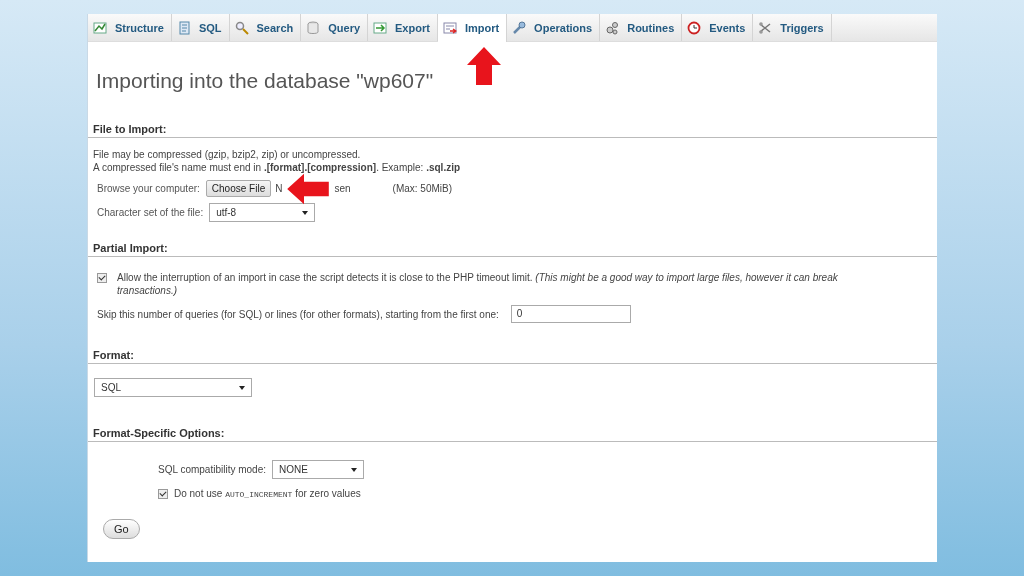 This screenshot has width=1024, height=576. What do you see at coordinates (173, 387) in the screenshot?
I see `format-select: SQL` at bounding box center [173, 387].